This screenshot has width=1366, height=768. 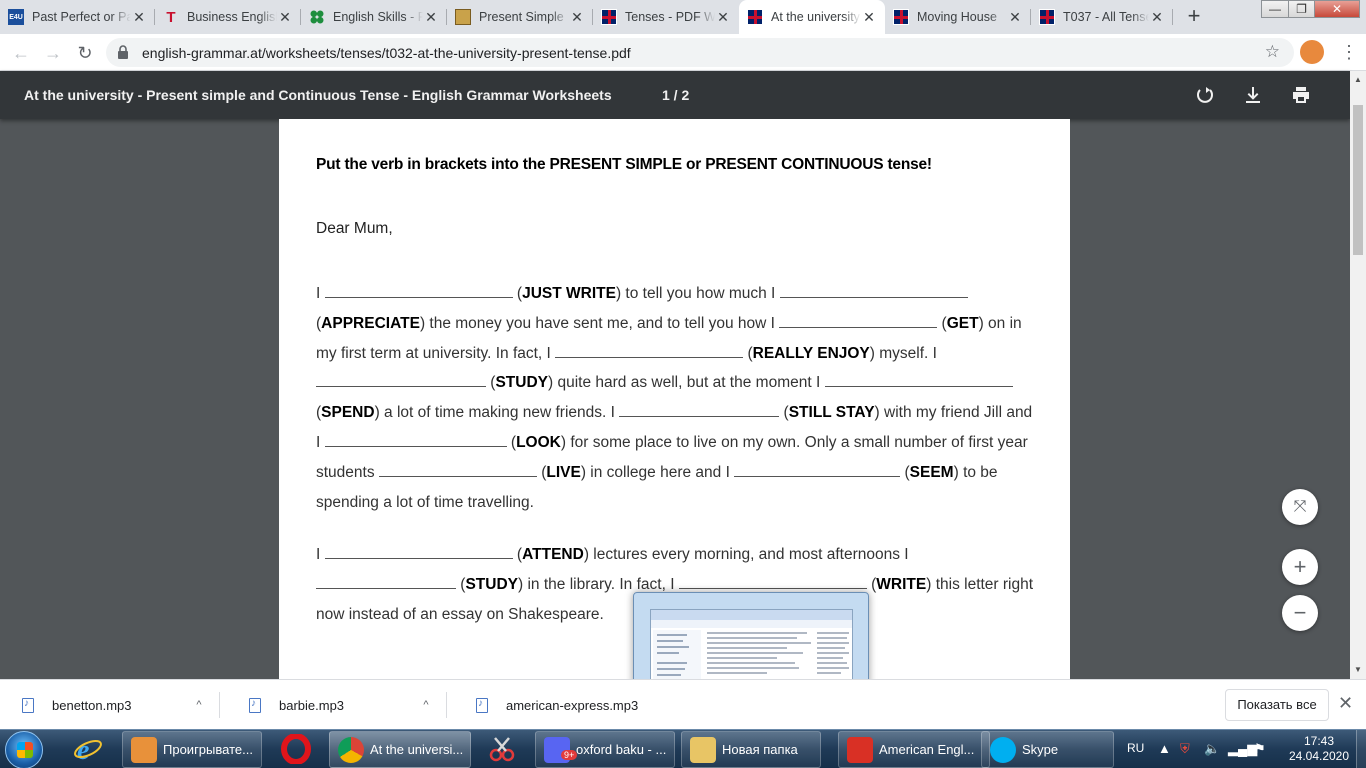 I want to click on close-shelf-icon: ✕, so click(x=1345, y=703).